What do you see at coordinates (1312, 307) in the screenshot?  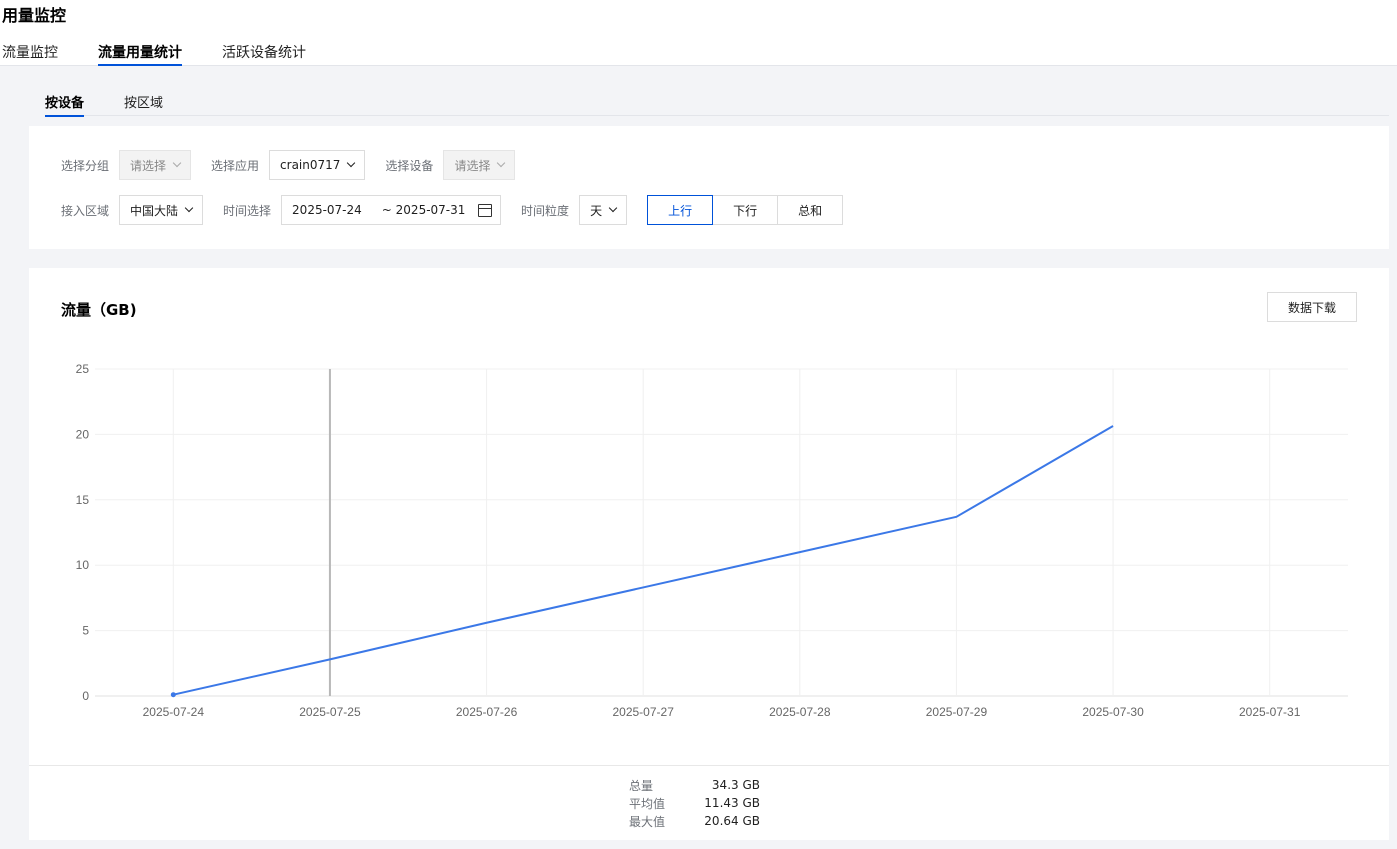 I see `download-data-button: 数据下载` at bounding box center [1312, 307].